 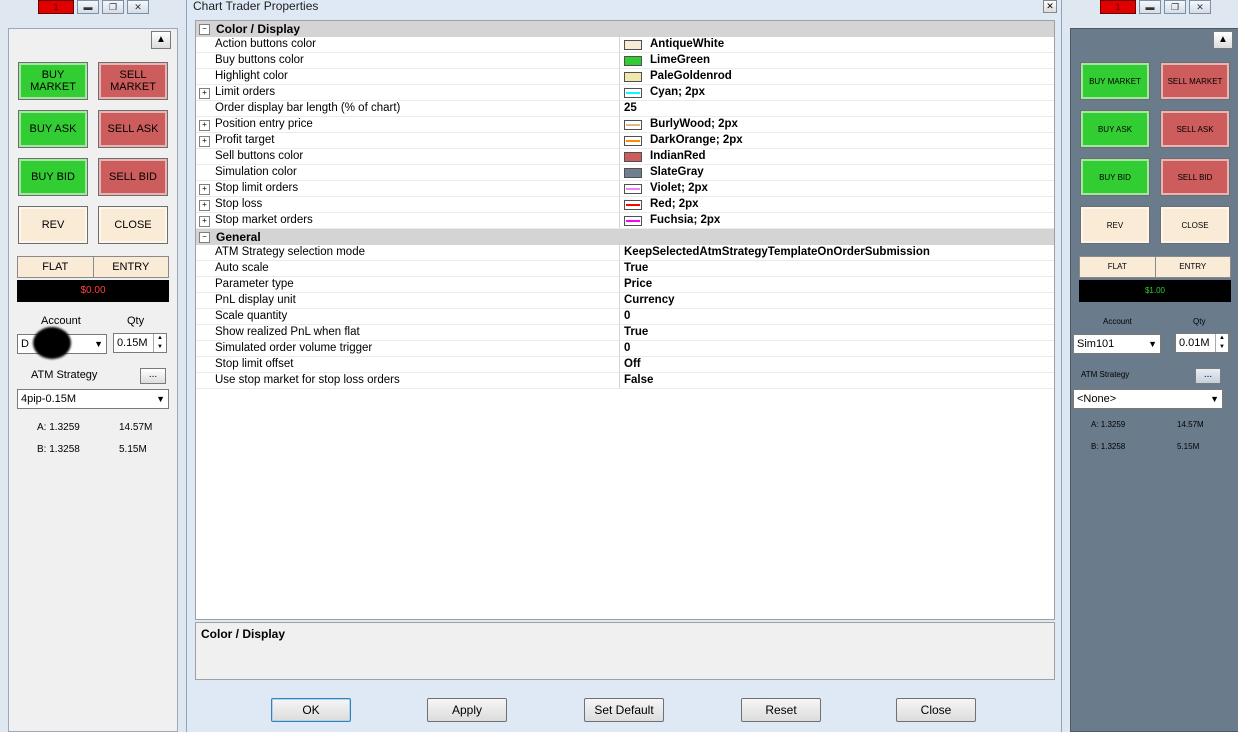 I want to click on property-row: PnL display unit Currency, so click(x=625, y=301).